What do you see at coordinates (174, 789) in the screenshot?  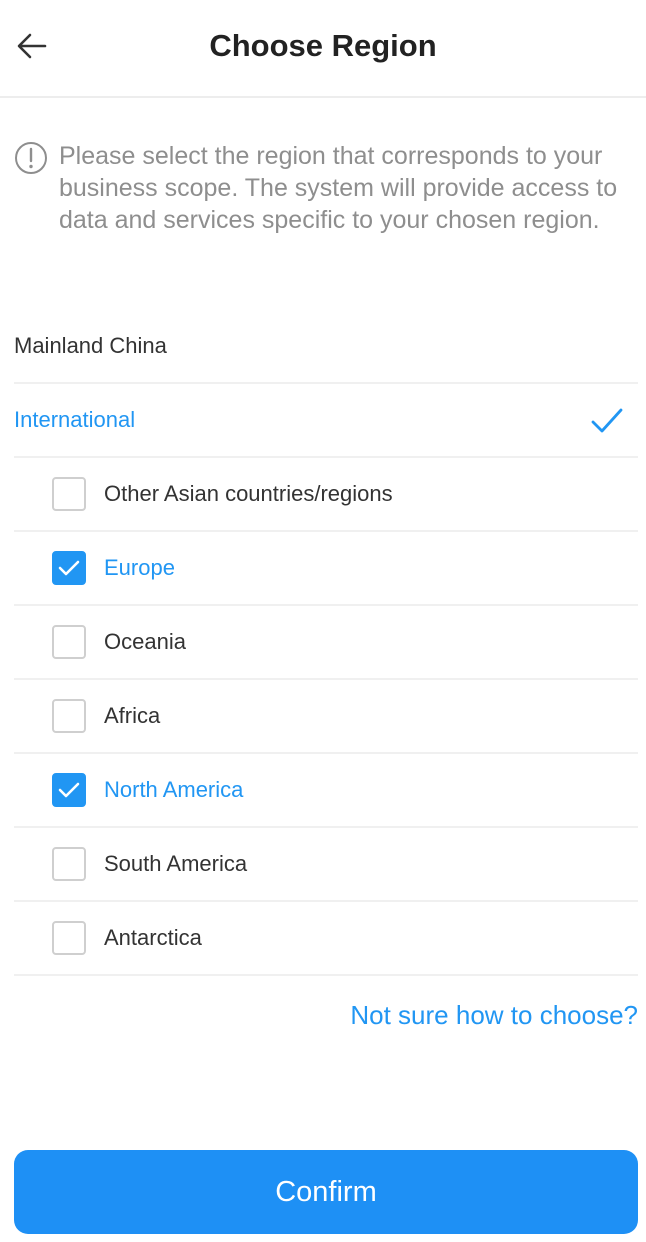 I see `sub-region-label: North America` at bounding box center [174, 789].